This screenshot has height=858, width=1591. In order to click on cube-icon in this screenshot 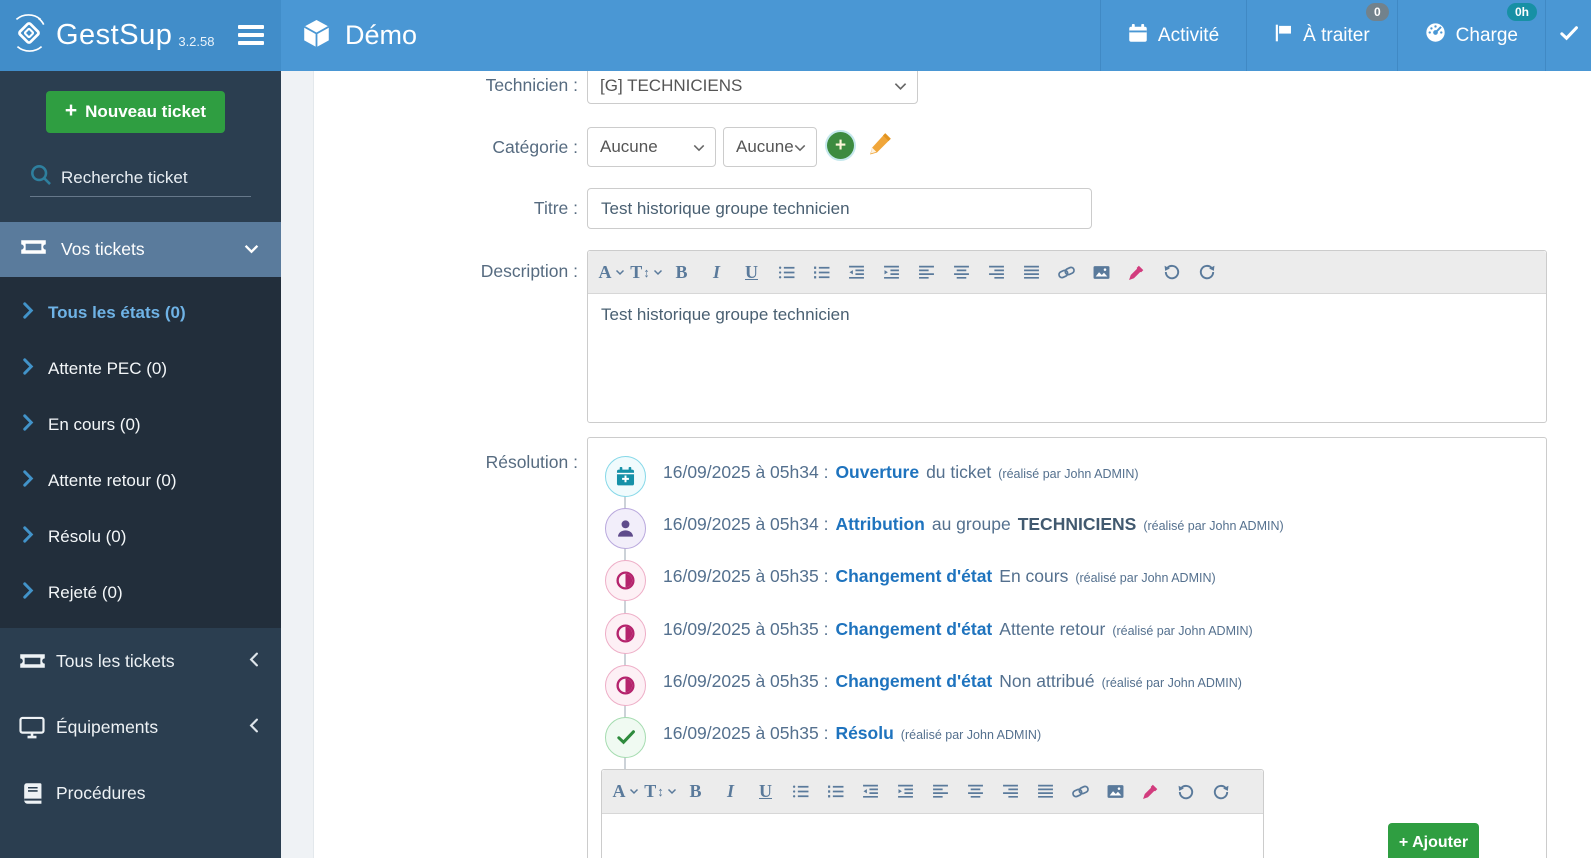, I will do `click(316, 36)`.